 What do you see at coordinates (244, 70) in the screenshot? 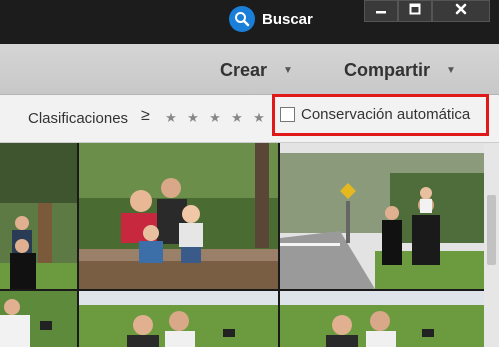
I see `create-label: Crear` at bounding box center [244, 70].